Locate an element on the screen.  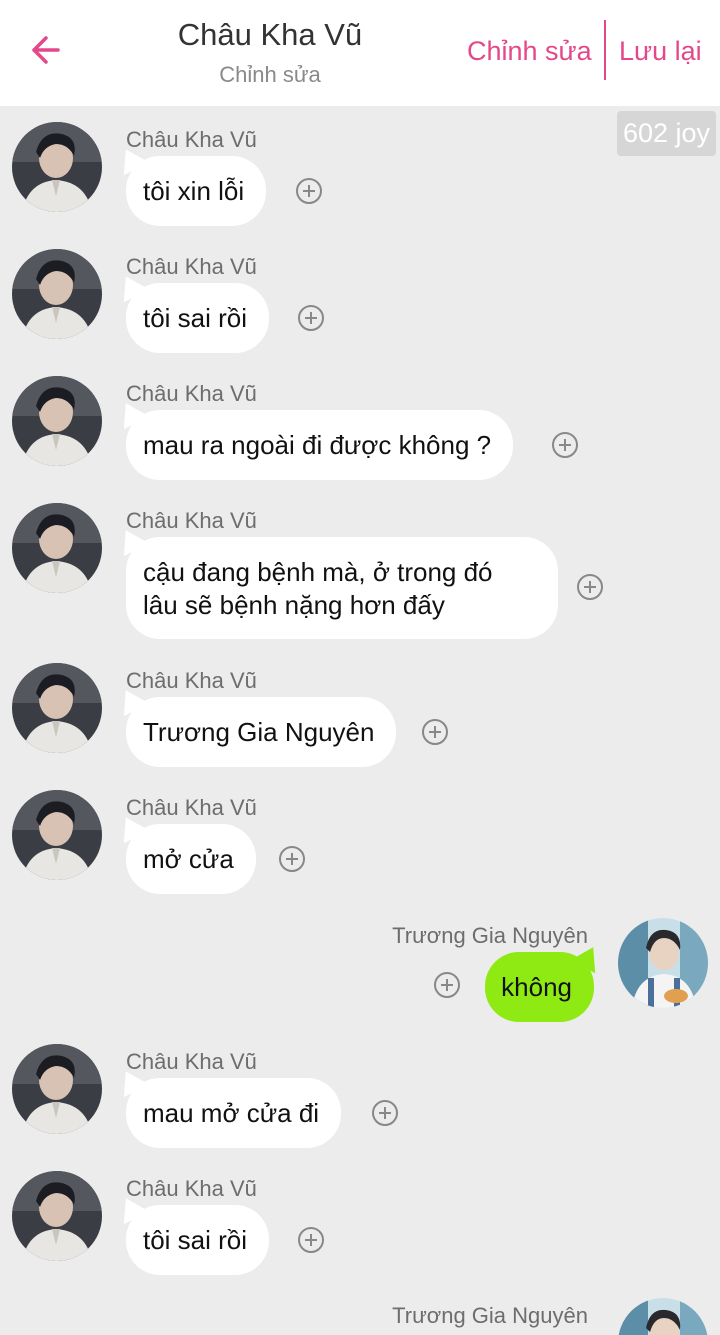
save-button: Lưu lại is located at coordinates (660, 51).